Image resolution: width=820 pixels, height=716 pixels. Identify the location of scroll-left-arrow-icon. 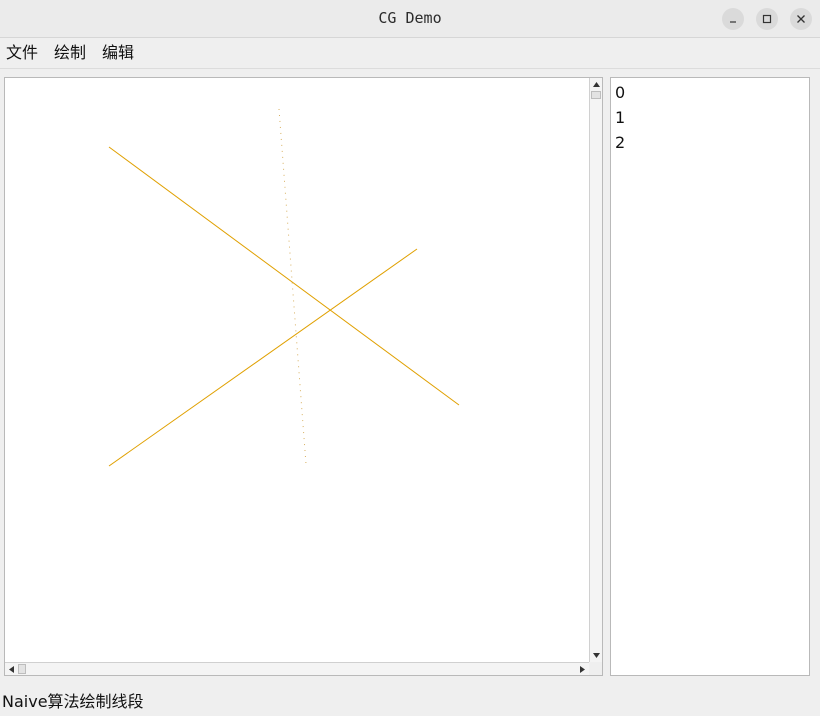
(11, 669).